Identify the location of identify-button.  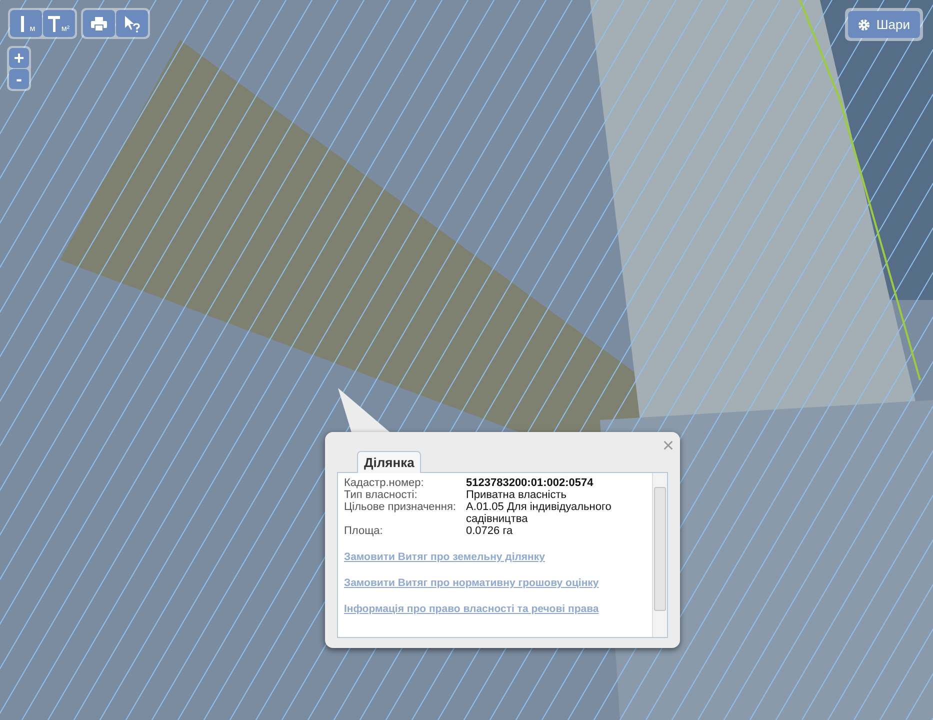
(132, 23).